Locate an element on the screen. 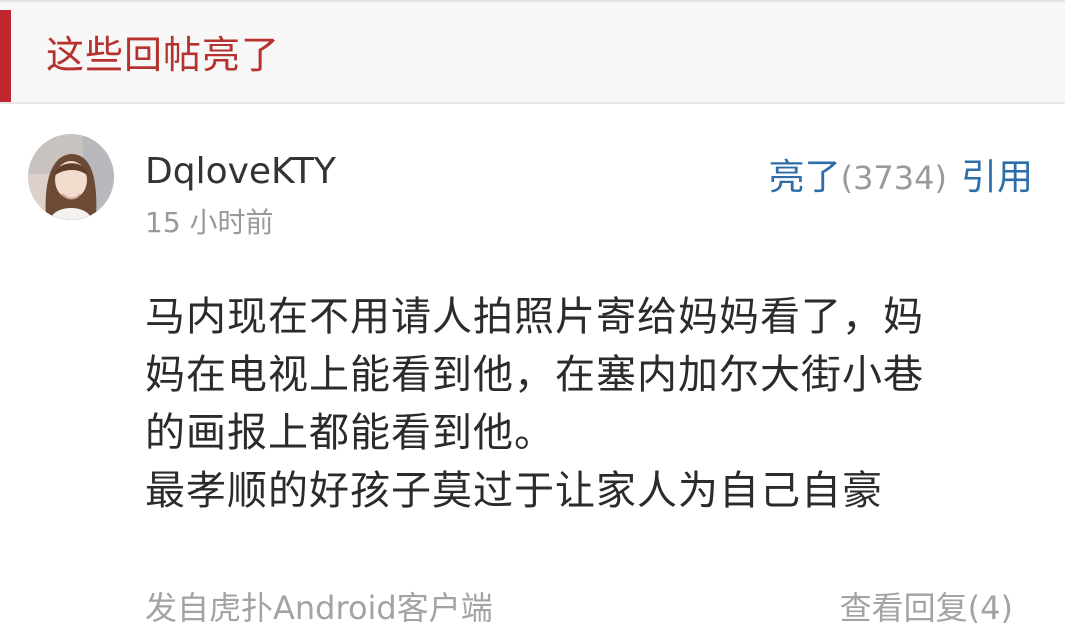  light-button: 亮了 is located at coordinates (805, 174).